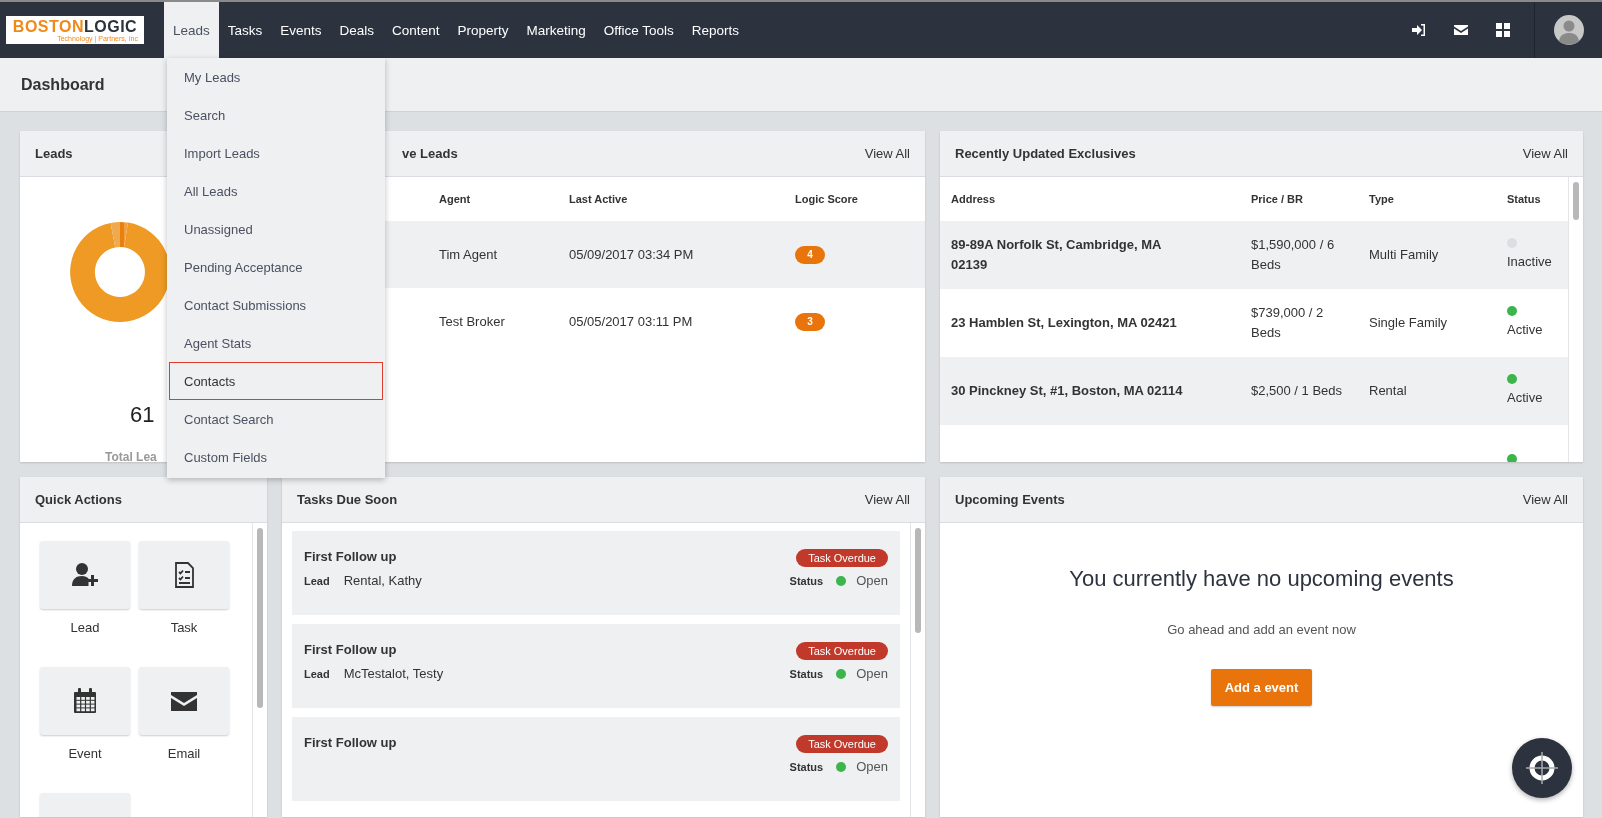  What do you see at coordinates (393, 673) in the screenshot?
I see `lead-name: McTestalot, Testy` at bounding box center [393, 673].